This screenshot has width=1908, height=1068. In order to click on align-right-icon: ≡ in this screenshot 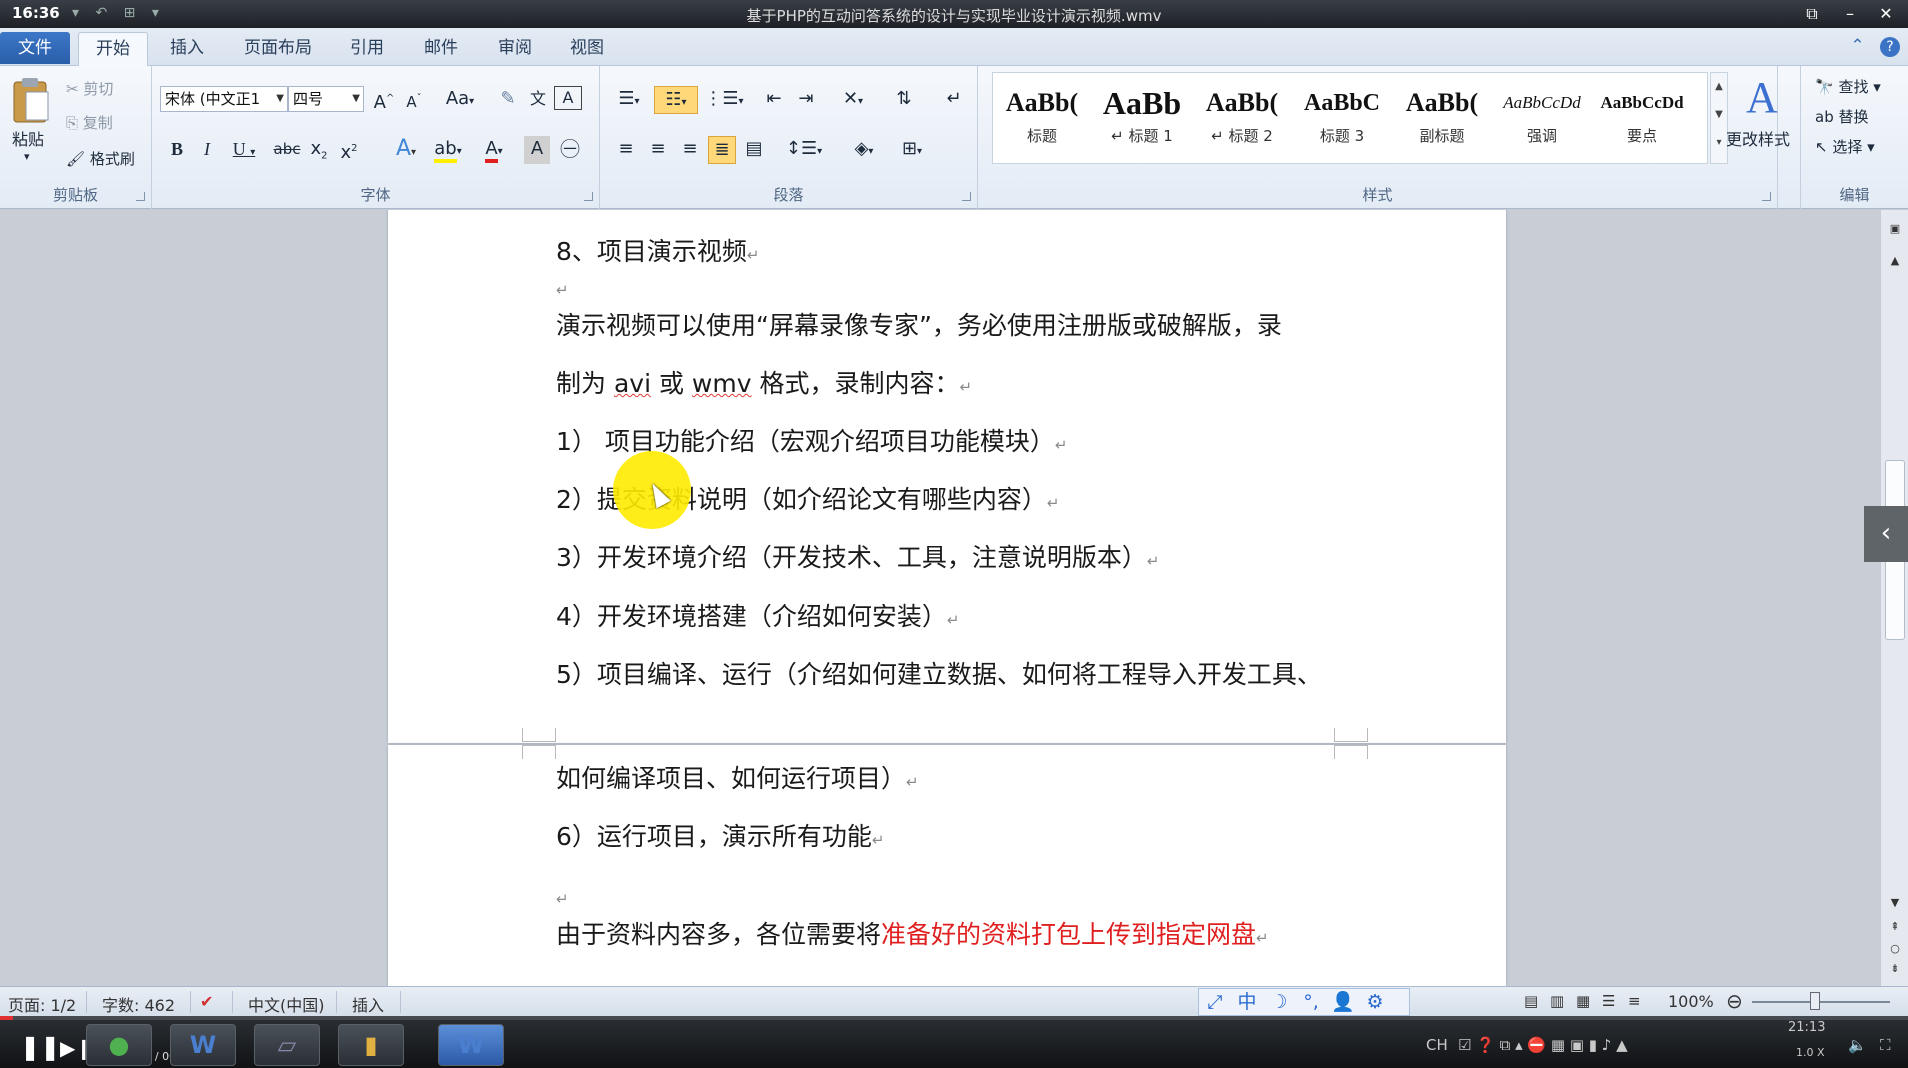, I will do `click(690, 150)`.